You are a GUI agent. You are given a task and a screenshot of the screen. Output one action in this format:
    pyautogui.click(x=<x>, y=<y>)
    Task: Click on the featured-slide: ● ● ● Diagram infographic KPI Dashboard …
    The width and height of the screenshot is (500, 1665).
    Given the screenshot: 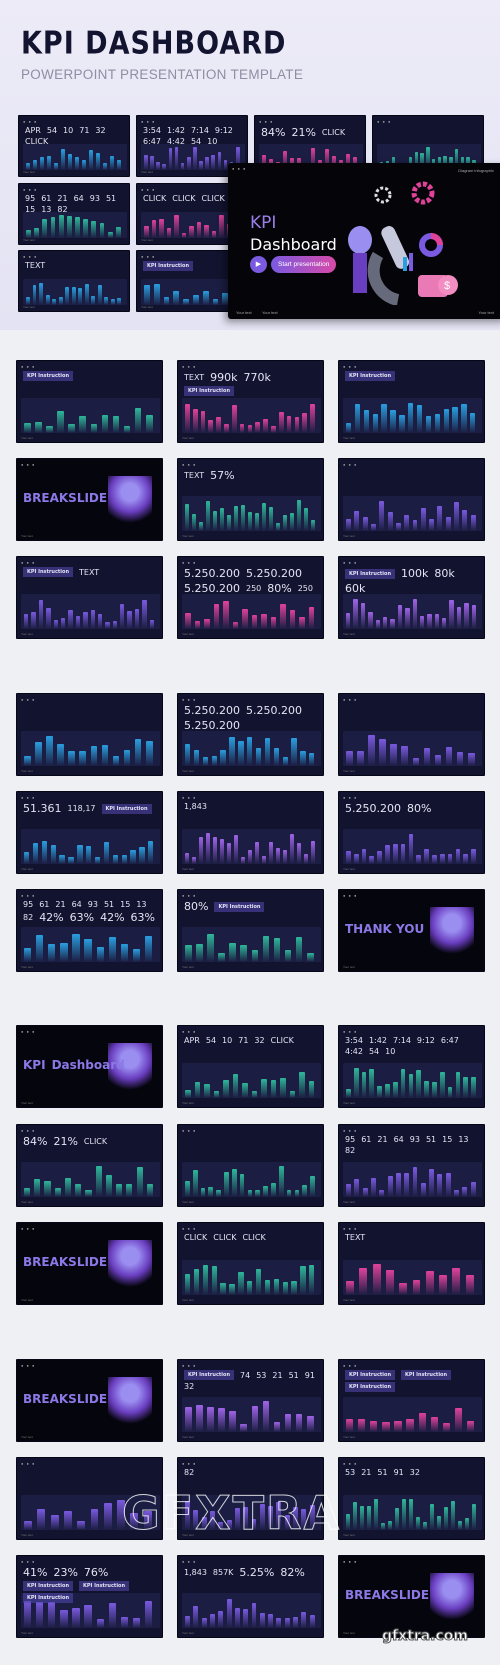 What is the action you would take?
    pyautogui.click(x=364, y=241)
    